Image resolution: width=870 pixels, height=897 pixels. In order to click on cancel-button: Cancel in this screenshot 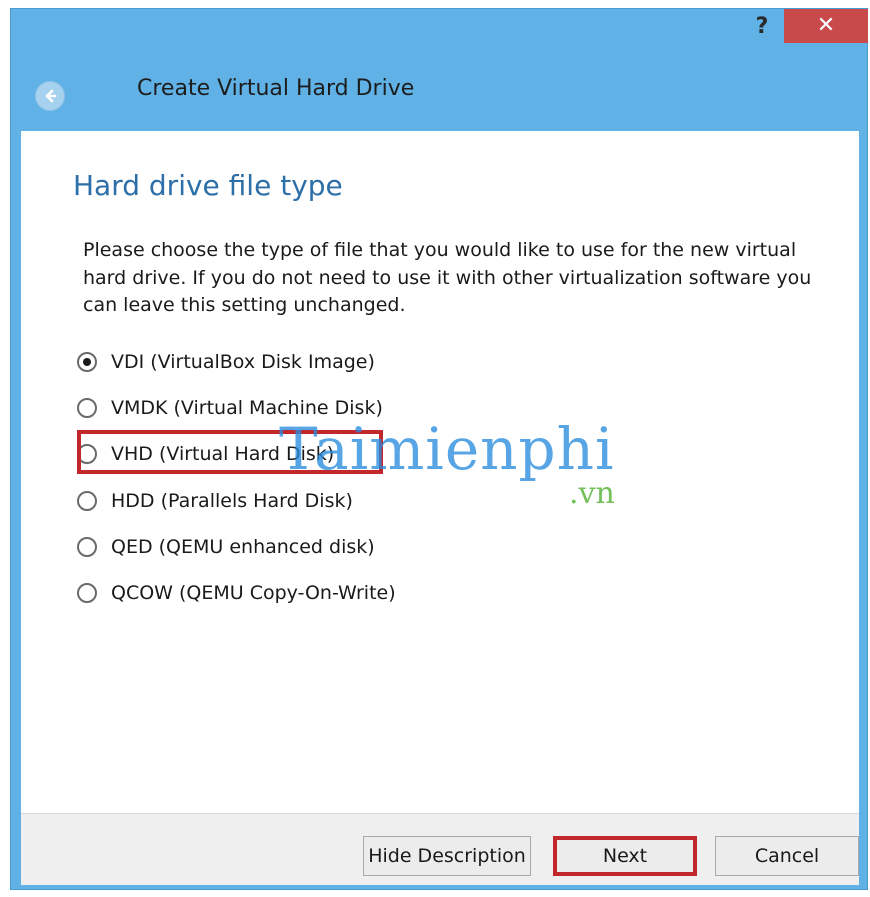, I will do `click(787, 856)`.